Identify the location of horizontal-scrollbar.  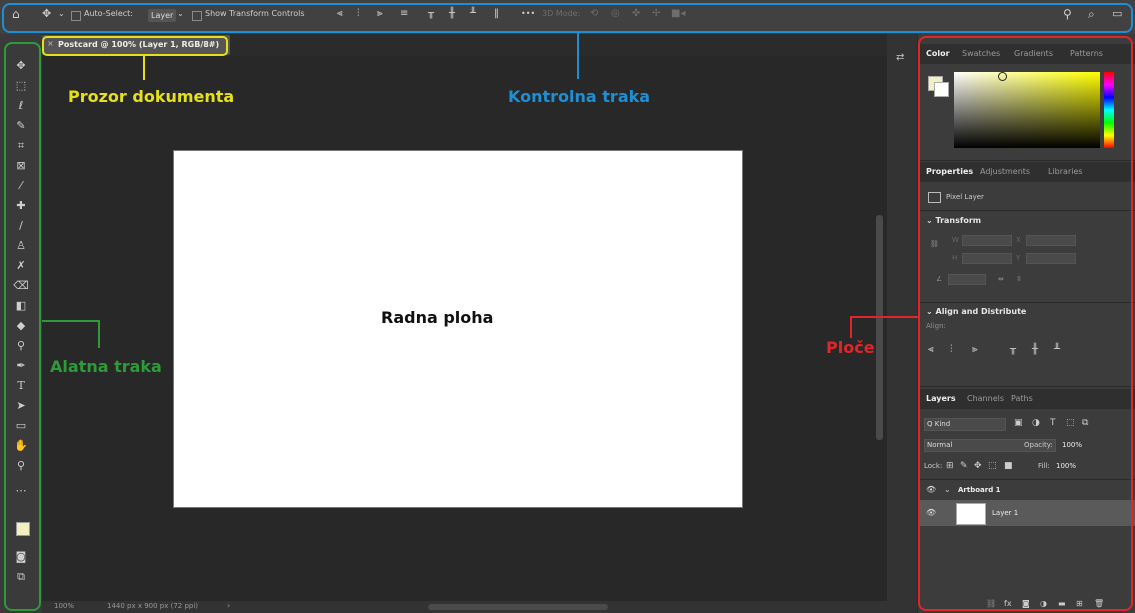
(518, 607).